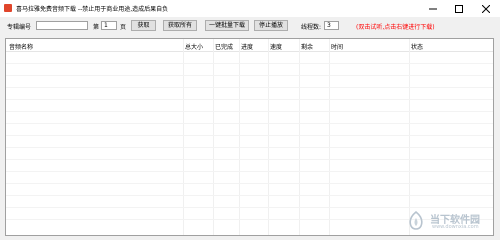 The image size is (500, 240). Describe the element at coordinates (92, 9) in the screenshot. I see `window-title: 喜马拉雅免费音频下载 --禁止用于商业用途,造成后果自负` at that location.